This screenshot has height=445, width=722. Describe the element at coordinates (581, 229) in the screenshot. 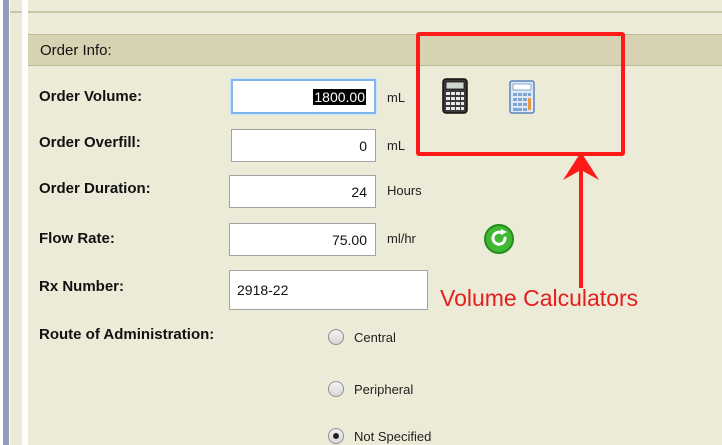

I see `arrow-shaft` at that location.